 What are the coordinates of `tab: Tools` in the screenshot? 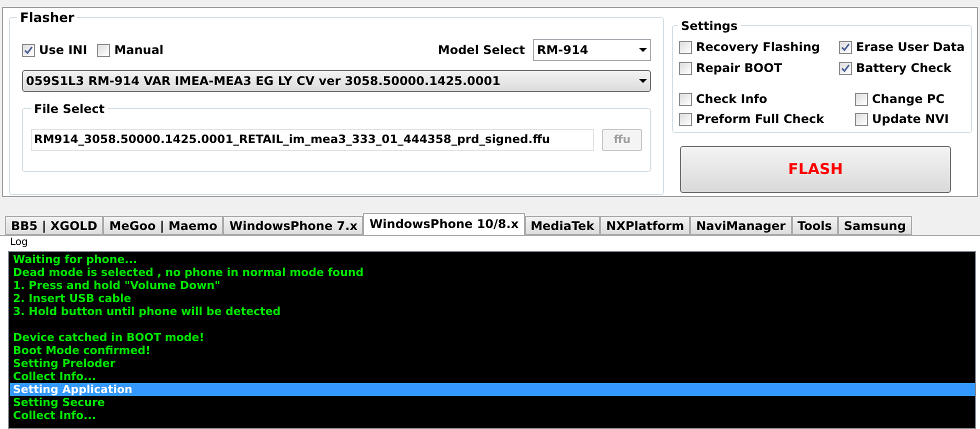 It's located at (815, 225).